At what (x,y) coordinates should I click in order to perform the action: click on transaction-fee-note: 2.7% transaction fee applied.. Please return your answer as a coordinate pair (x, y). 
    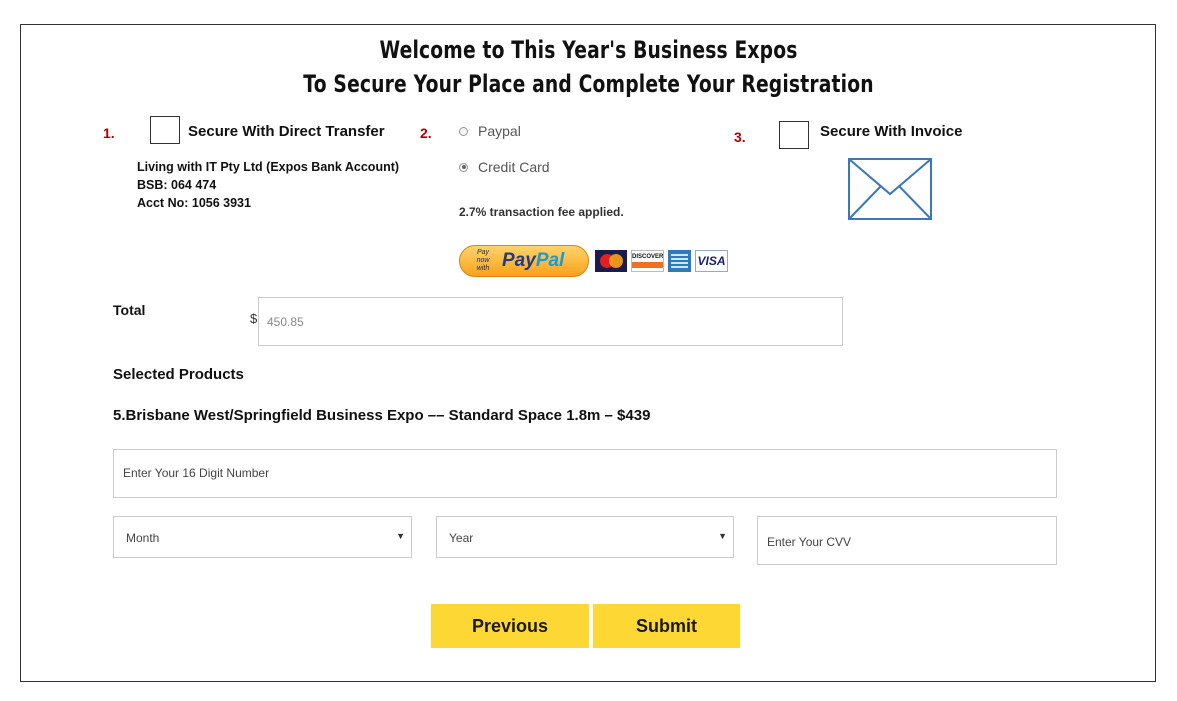
    Looking at the image, I should click on (541, 212).